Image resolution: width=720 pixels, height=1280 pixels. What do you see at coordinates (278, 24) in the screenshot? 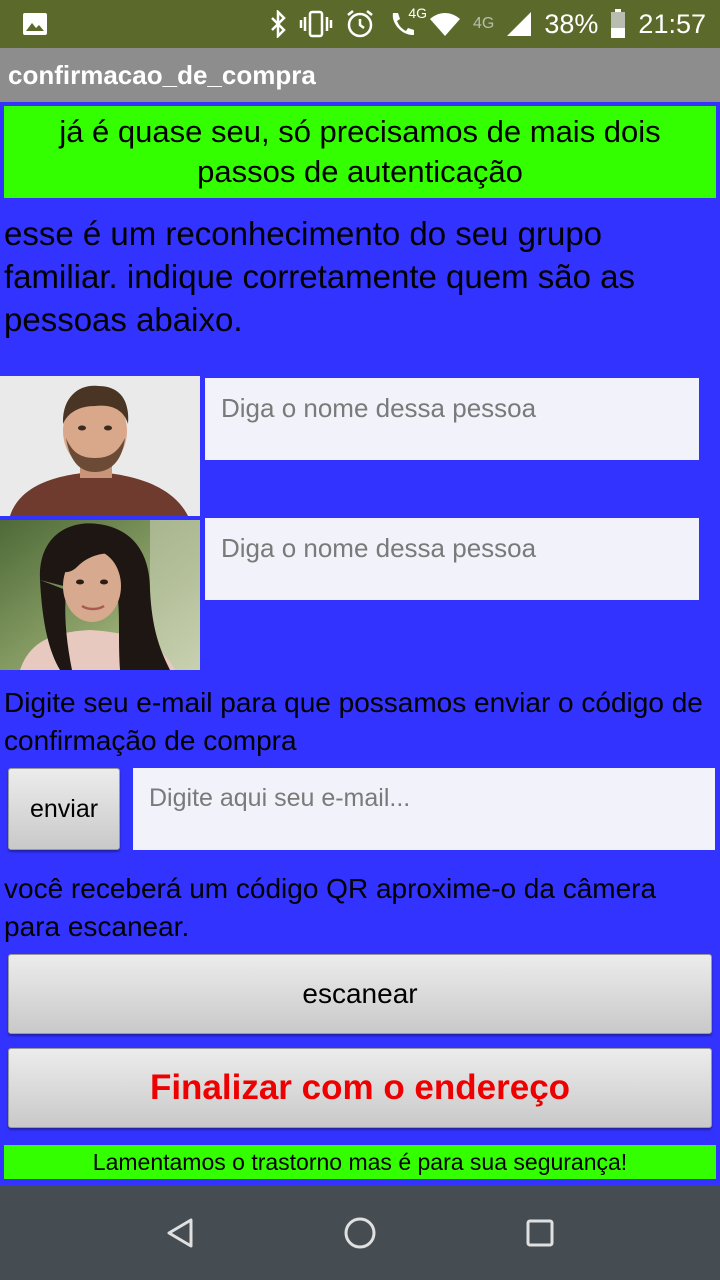
I see `bluetooth-icon` at bounding box center [278, 24].